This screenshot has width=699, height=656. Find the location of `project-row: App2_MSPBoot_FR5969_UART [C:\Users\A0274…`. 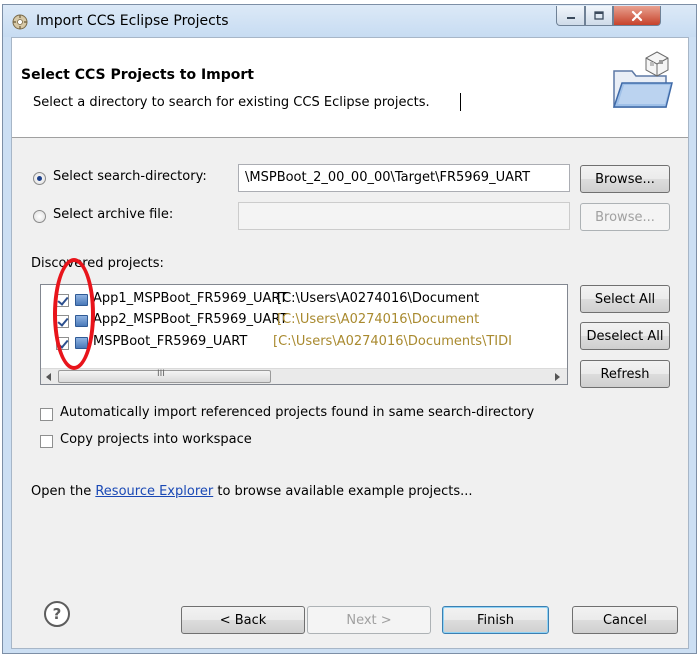

project-row: App2_MSPBoot_FR5969_UART [C:\Users\A0274… is located at coordinates (304, 321).